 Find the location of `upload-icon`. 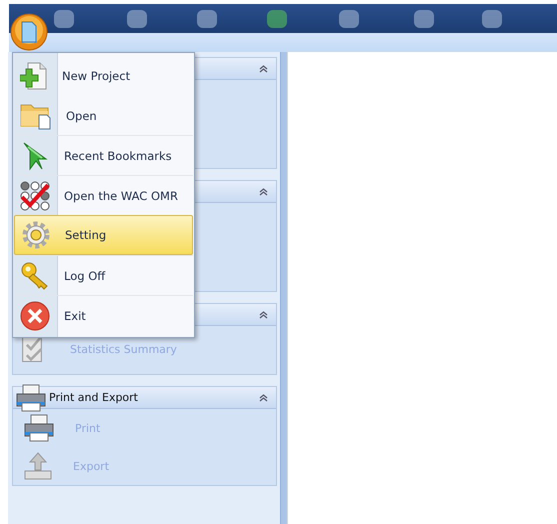

upload-icon is located at coordinates (38, 466).